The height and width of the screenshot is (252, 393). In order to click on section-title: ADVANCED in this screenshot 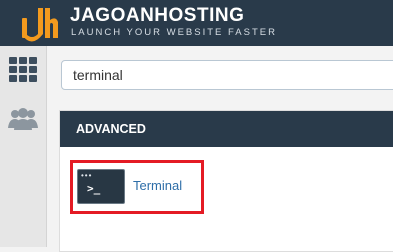, I will do `click(111, 129)`.